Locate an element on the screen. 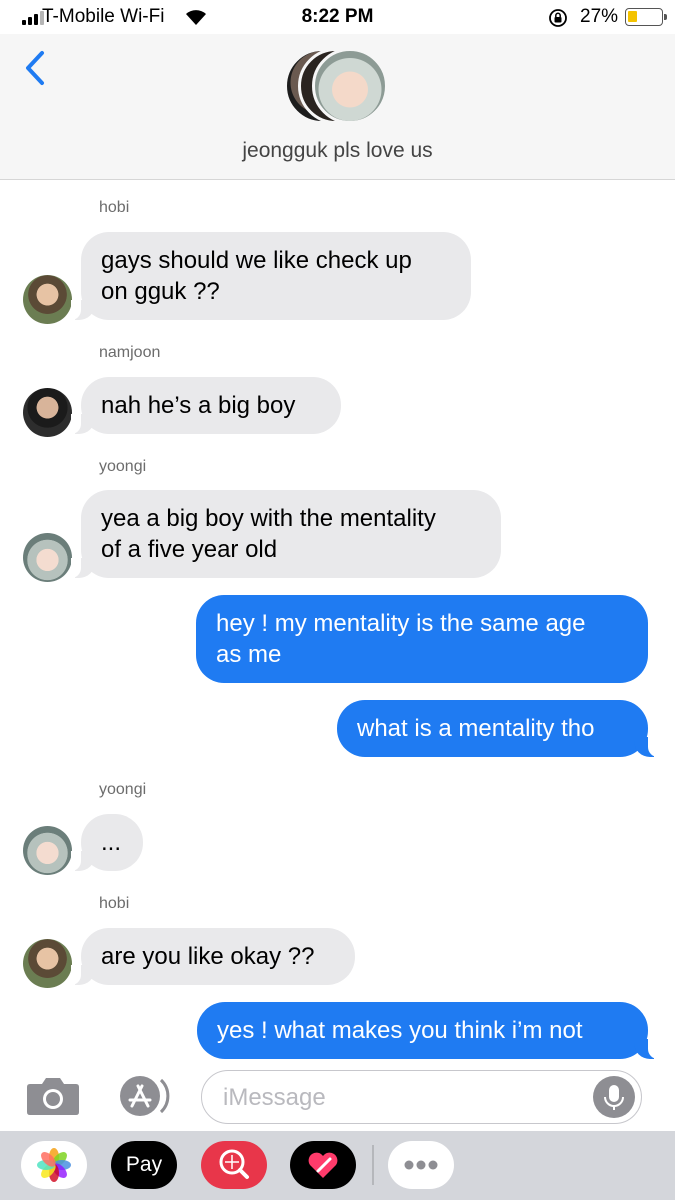 This screenshot has width=675, height=1200. group-name: jeongguk pls love us is located at coordinates (337, 151).